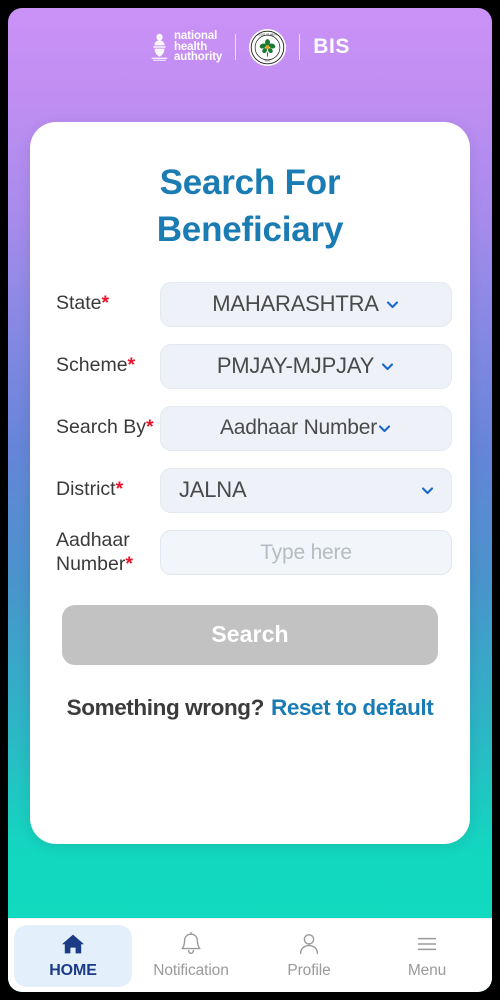 This screenshot has width=500, height=1000. I want to click on field-row-district: District* JALNA, so click(254, 490).